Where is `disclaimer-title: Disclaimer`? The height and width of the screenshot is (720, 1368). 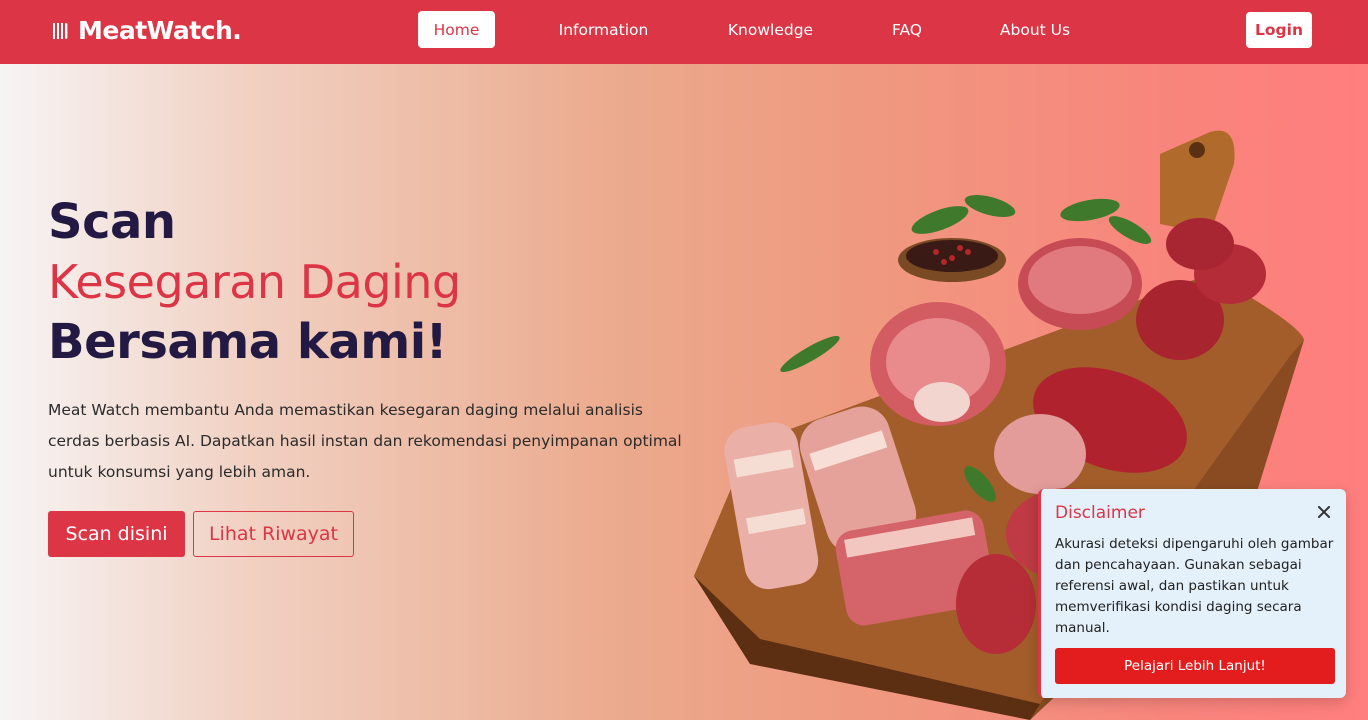 disclaimer-title: Disclaimer is located at coordinates (1100, 513).